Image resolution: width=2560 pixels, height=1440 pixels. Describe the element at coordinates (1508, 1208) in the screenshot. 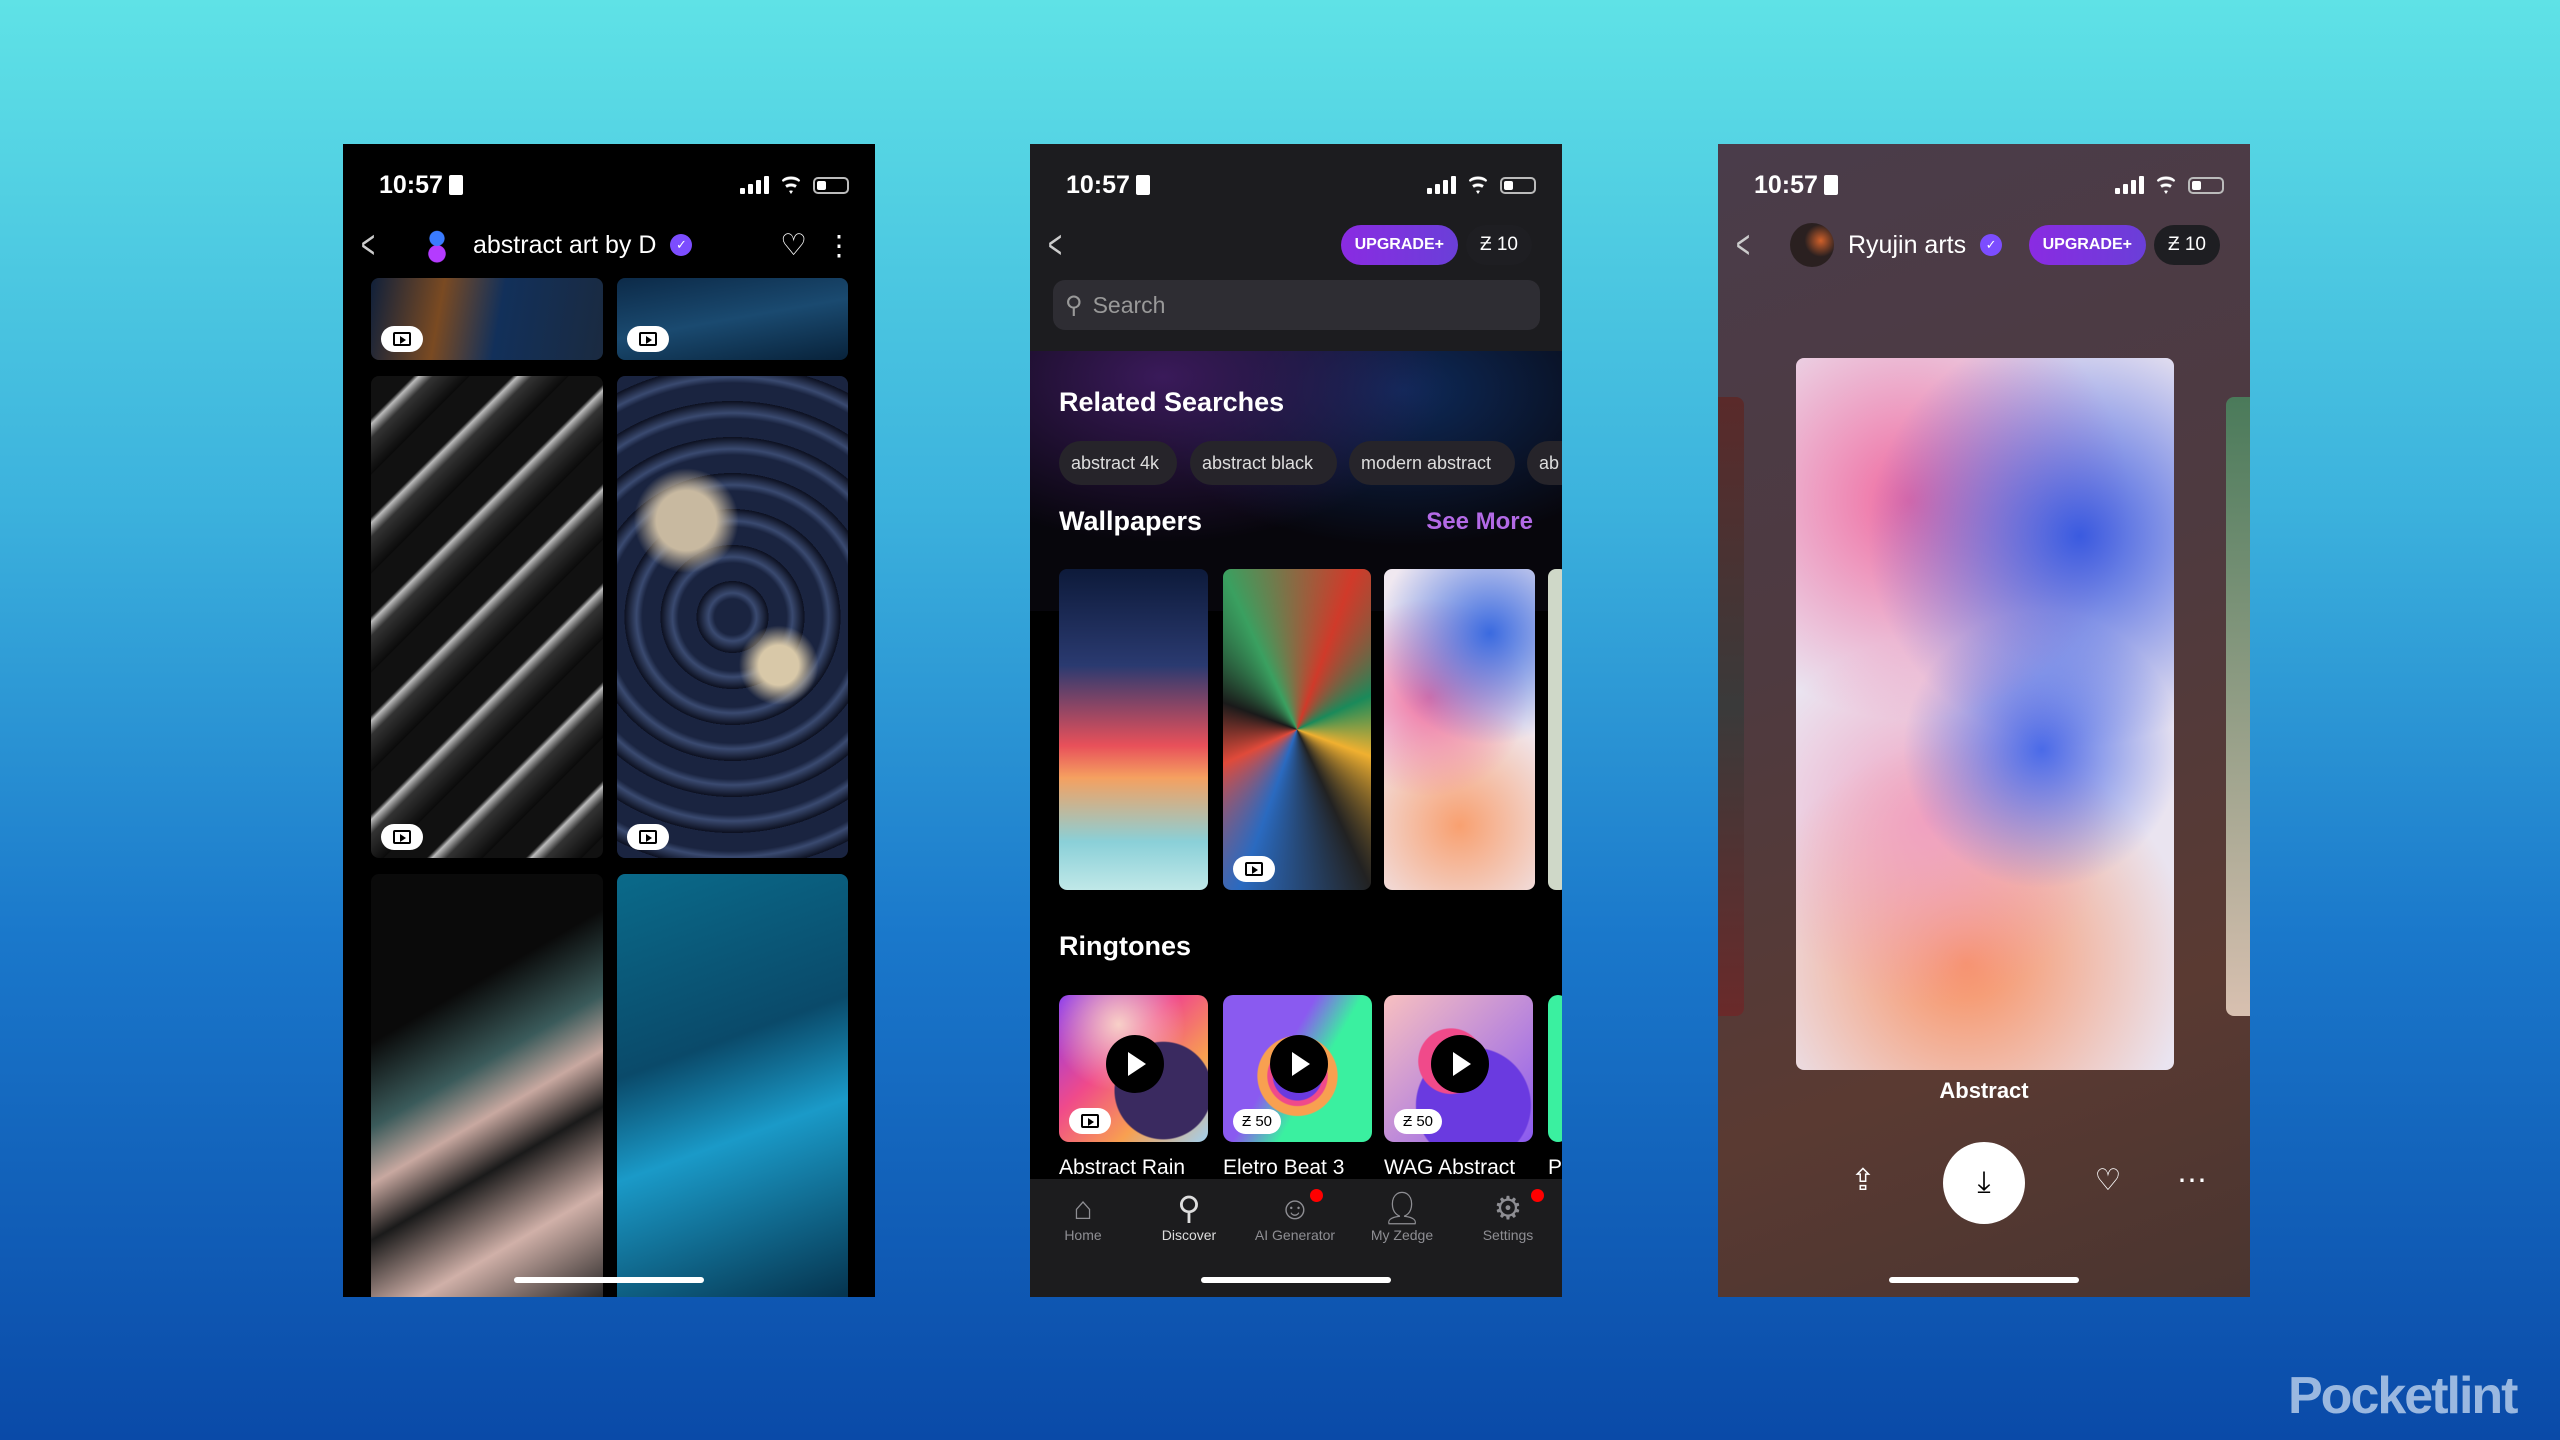

I see `gear-icon: ⚙` at that location.